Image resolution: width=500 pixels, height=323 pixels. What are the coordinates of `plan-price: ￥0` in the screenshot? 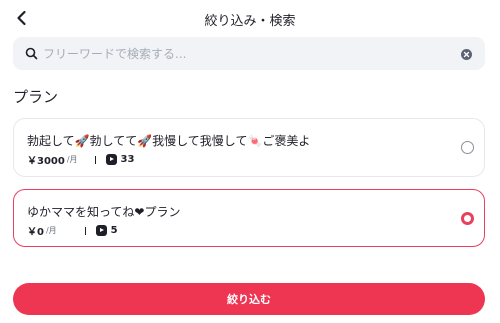 It's located at (35, 232).